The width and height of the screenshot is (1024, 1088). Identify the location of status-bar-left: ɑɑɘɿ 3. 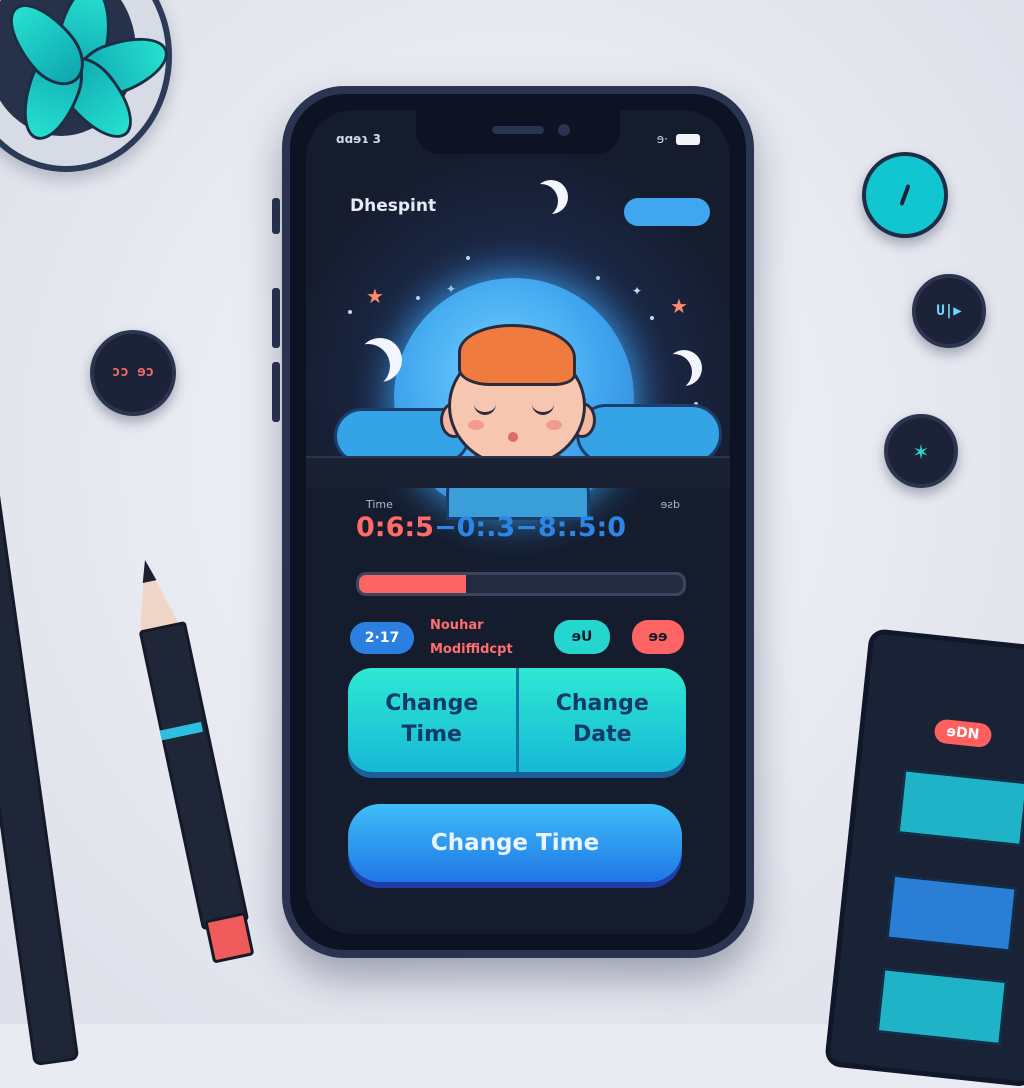
(358, 139).